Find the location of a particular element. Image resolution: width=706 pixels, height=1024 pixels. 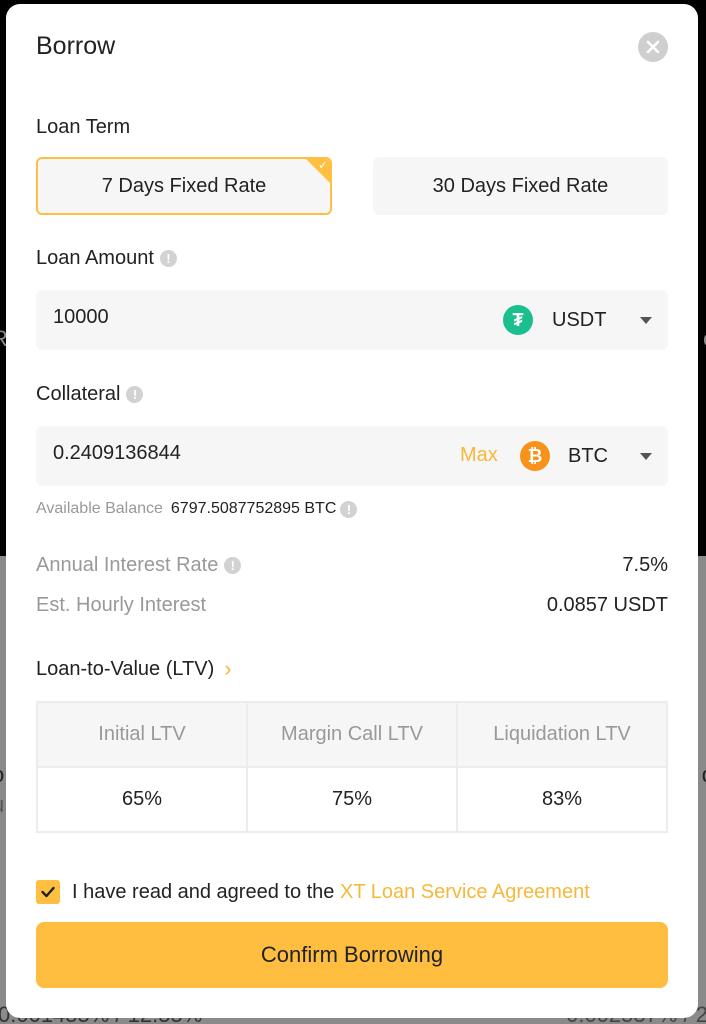

collateral-label-text: Collateral is located at coordinates (78, 394).